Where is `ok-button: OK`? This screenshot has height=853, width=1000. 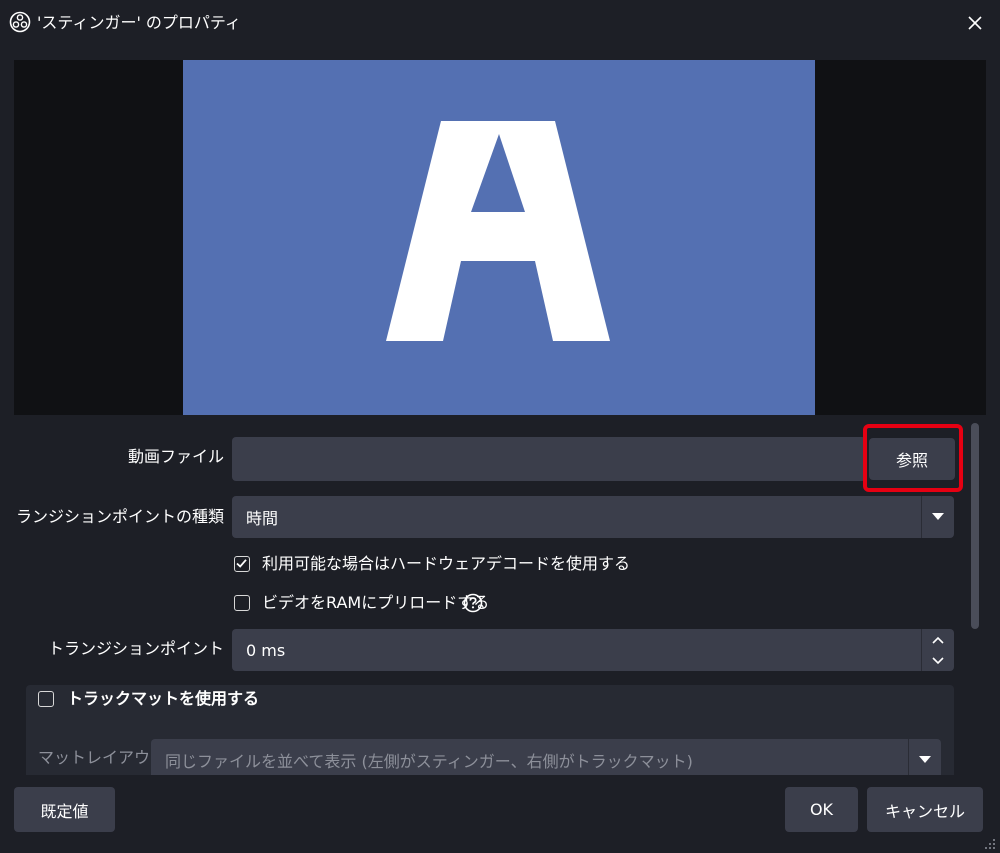 ok-button: OK is located at coordinates (821, 809).